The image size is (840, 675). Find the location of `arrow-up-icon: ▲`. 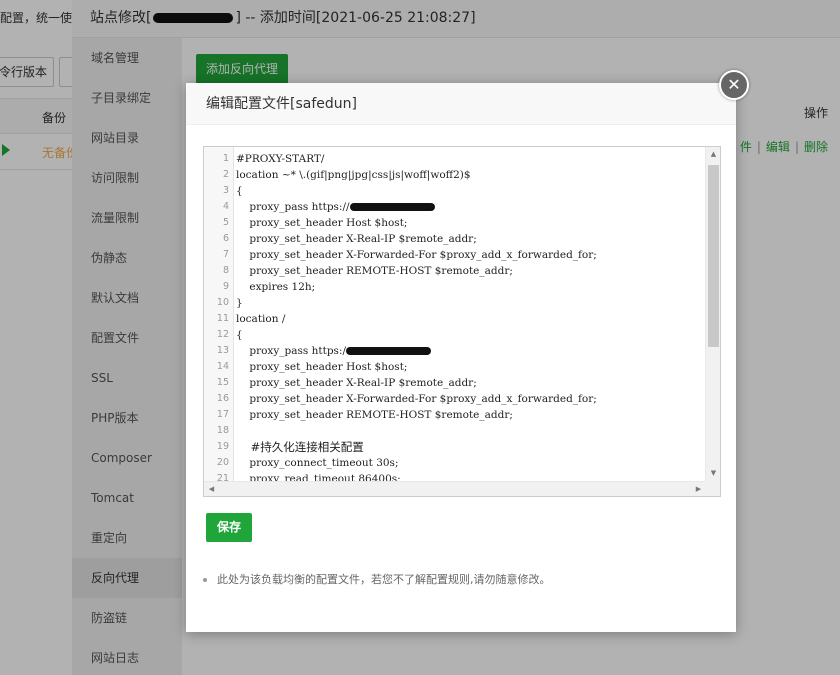

arrow-up-icon: ▲ is located at coordinates (713, 154).